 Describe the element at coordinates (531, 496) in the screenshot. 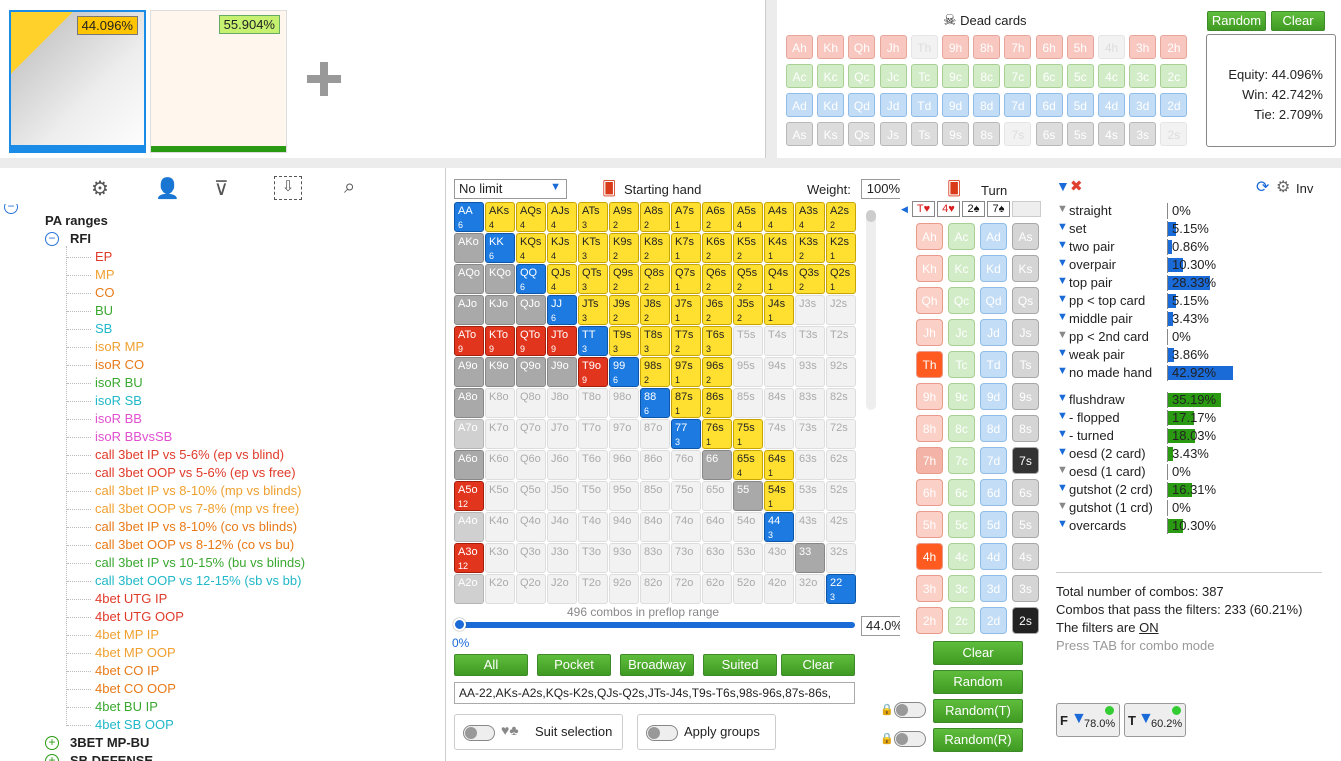

I see `hand-cell: Q5o` at that location.